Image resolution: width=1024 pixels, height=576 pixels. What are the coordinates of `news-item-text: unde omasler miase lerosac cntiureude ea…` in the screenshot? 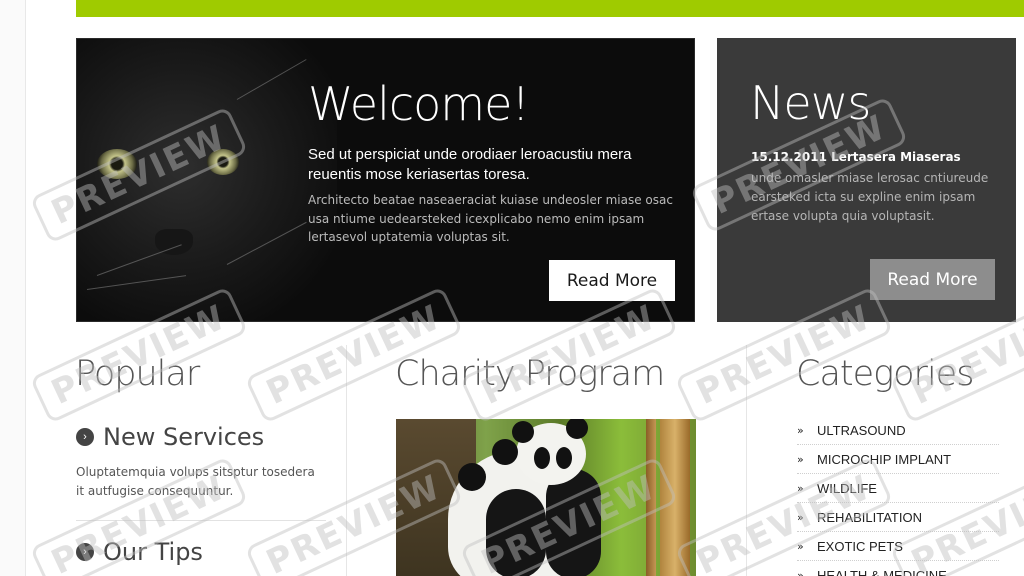 It's located at (870, 197).